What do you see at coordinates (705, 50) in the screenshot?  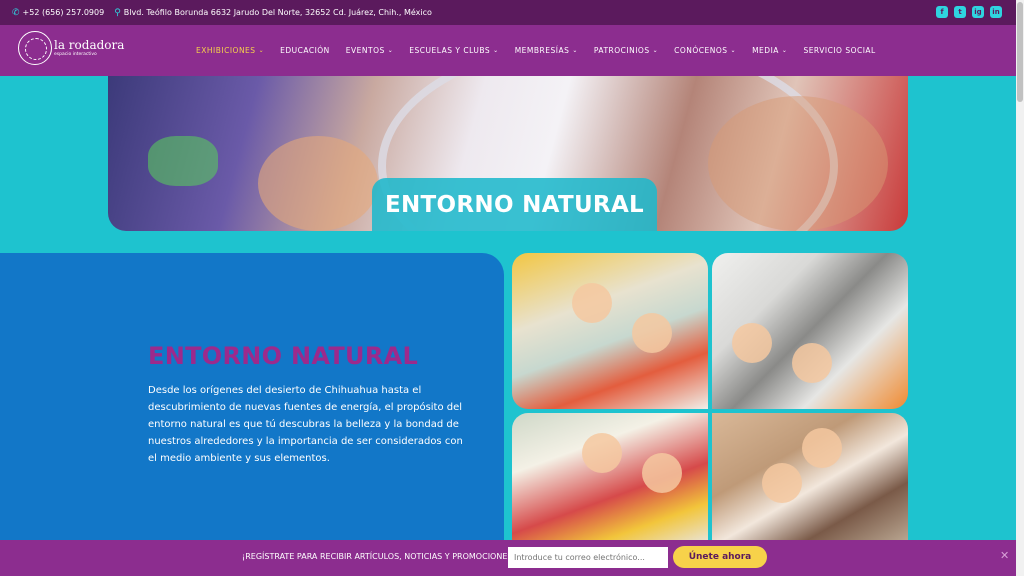 I see `nav-item-conocenos: CONÓCENOS ⌄` at bounding box center [705, 50].